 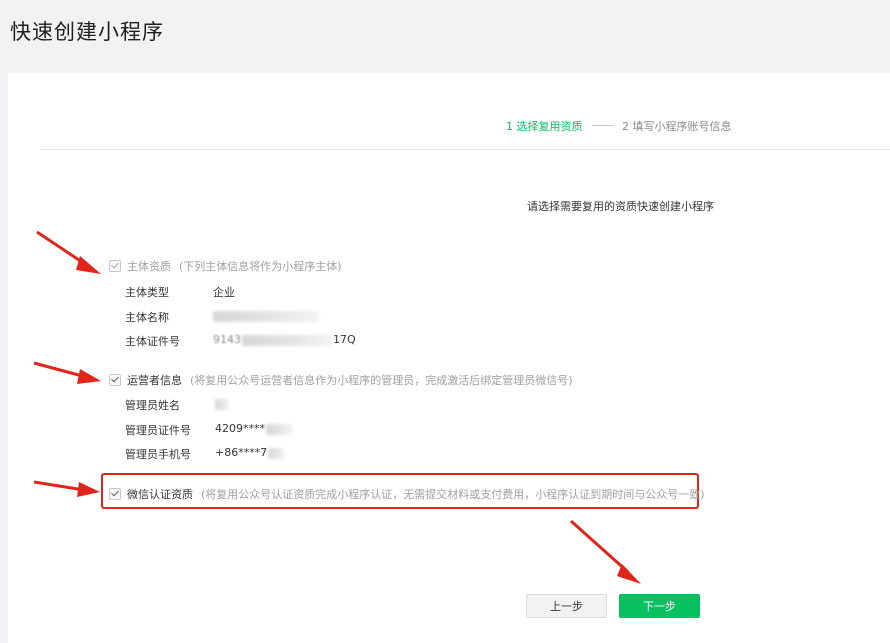 What do you see at coordinates (115, 494) in the screenshot?
I see `wechat-cert-checkbox` at bounding box center [115, 494].